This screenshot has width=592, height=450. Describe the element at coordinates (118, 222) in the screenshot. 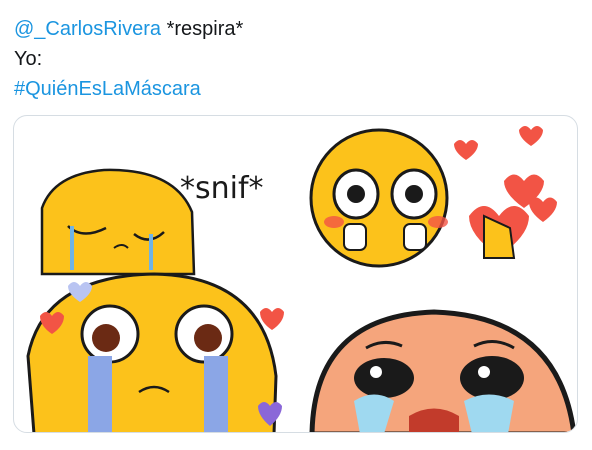

I see `crying-emoji-closed-eyes` at that location.